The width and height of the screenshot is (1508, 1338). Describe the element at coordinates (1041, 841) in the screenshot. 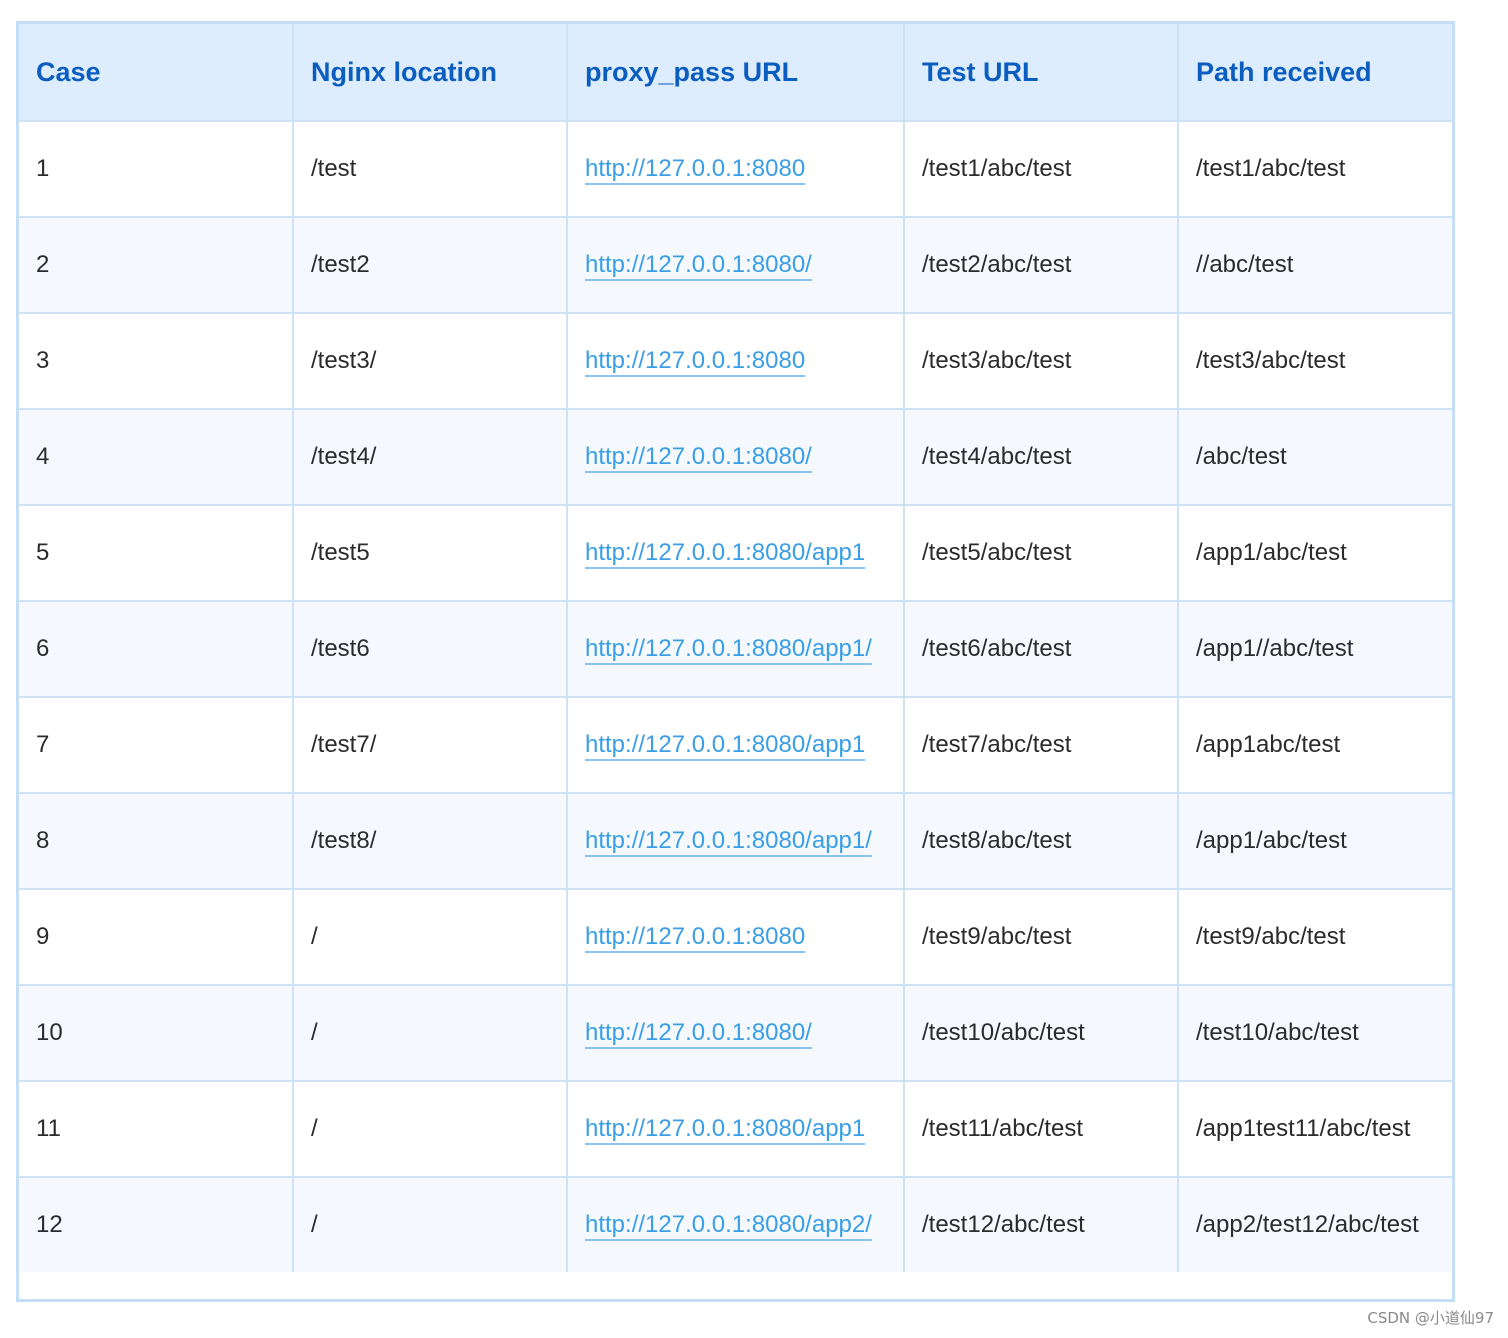

I see `cell-test-url: /test8/abc/test` at that location.